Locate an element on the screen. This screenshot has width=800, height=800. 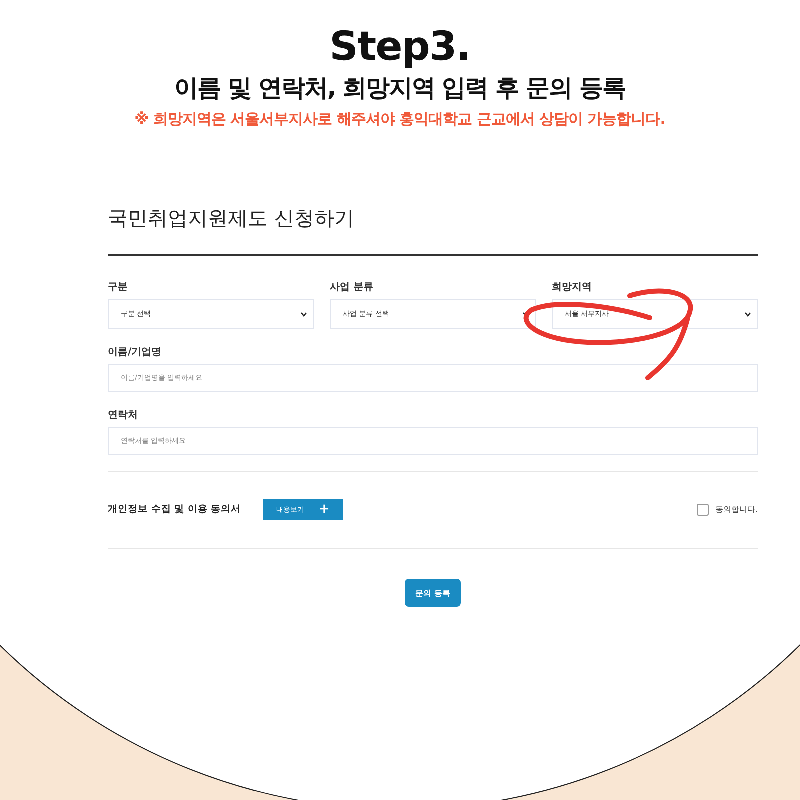
field-label: 연락처 is located at coordinates (123, 415).